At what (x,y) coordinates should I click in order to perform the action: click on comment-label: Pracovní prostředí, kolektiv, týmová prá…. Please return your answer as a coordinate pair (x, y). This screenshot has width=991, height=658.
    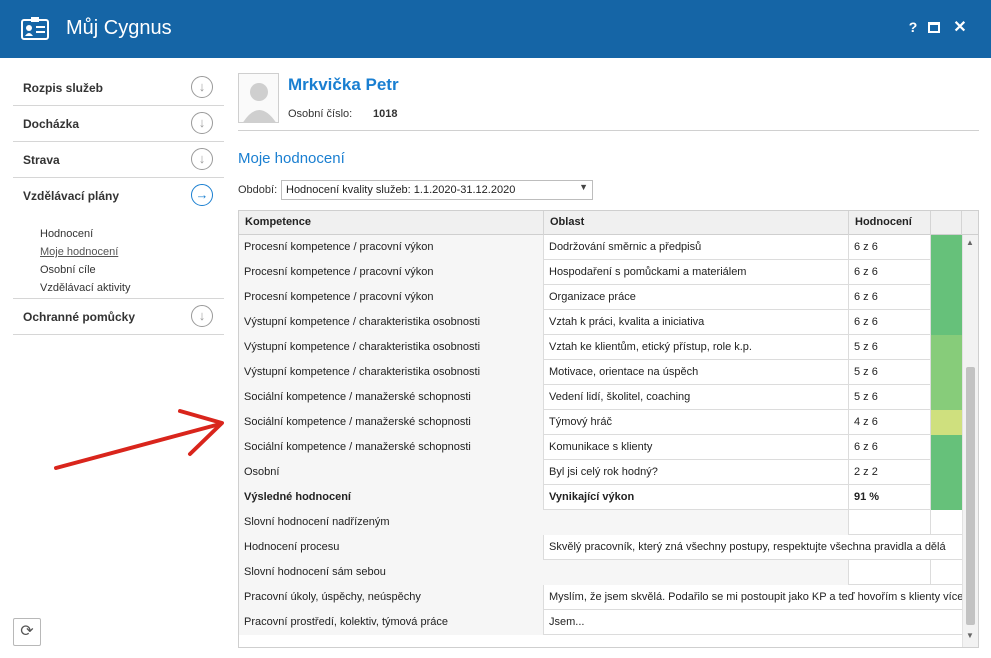
    Looking at the image, I should click on (391, 622).